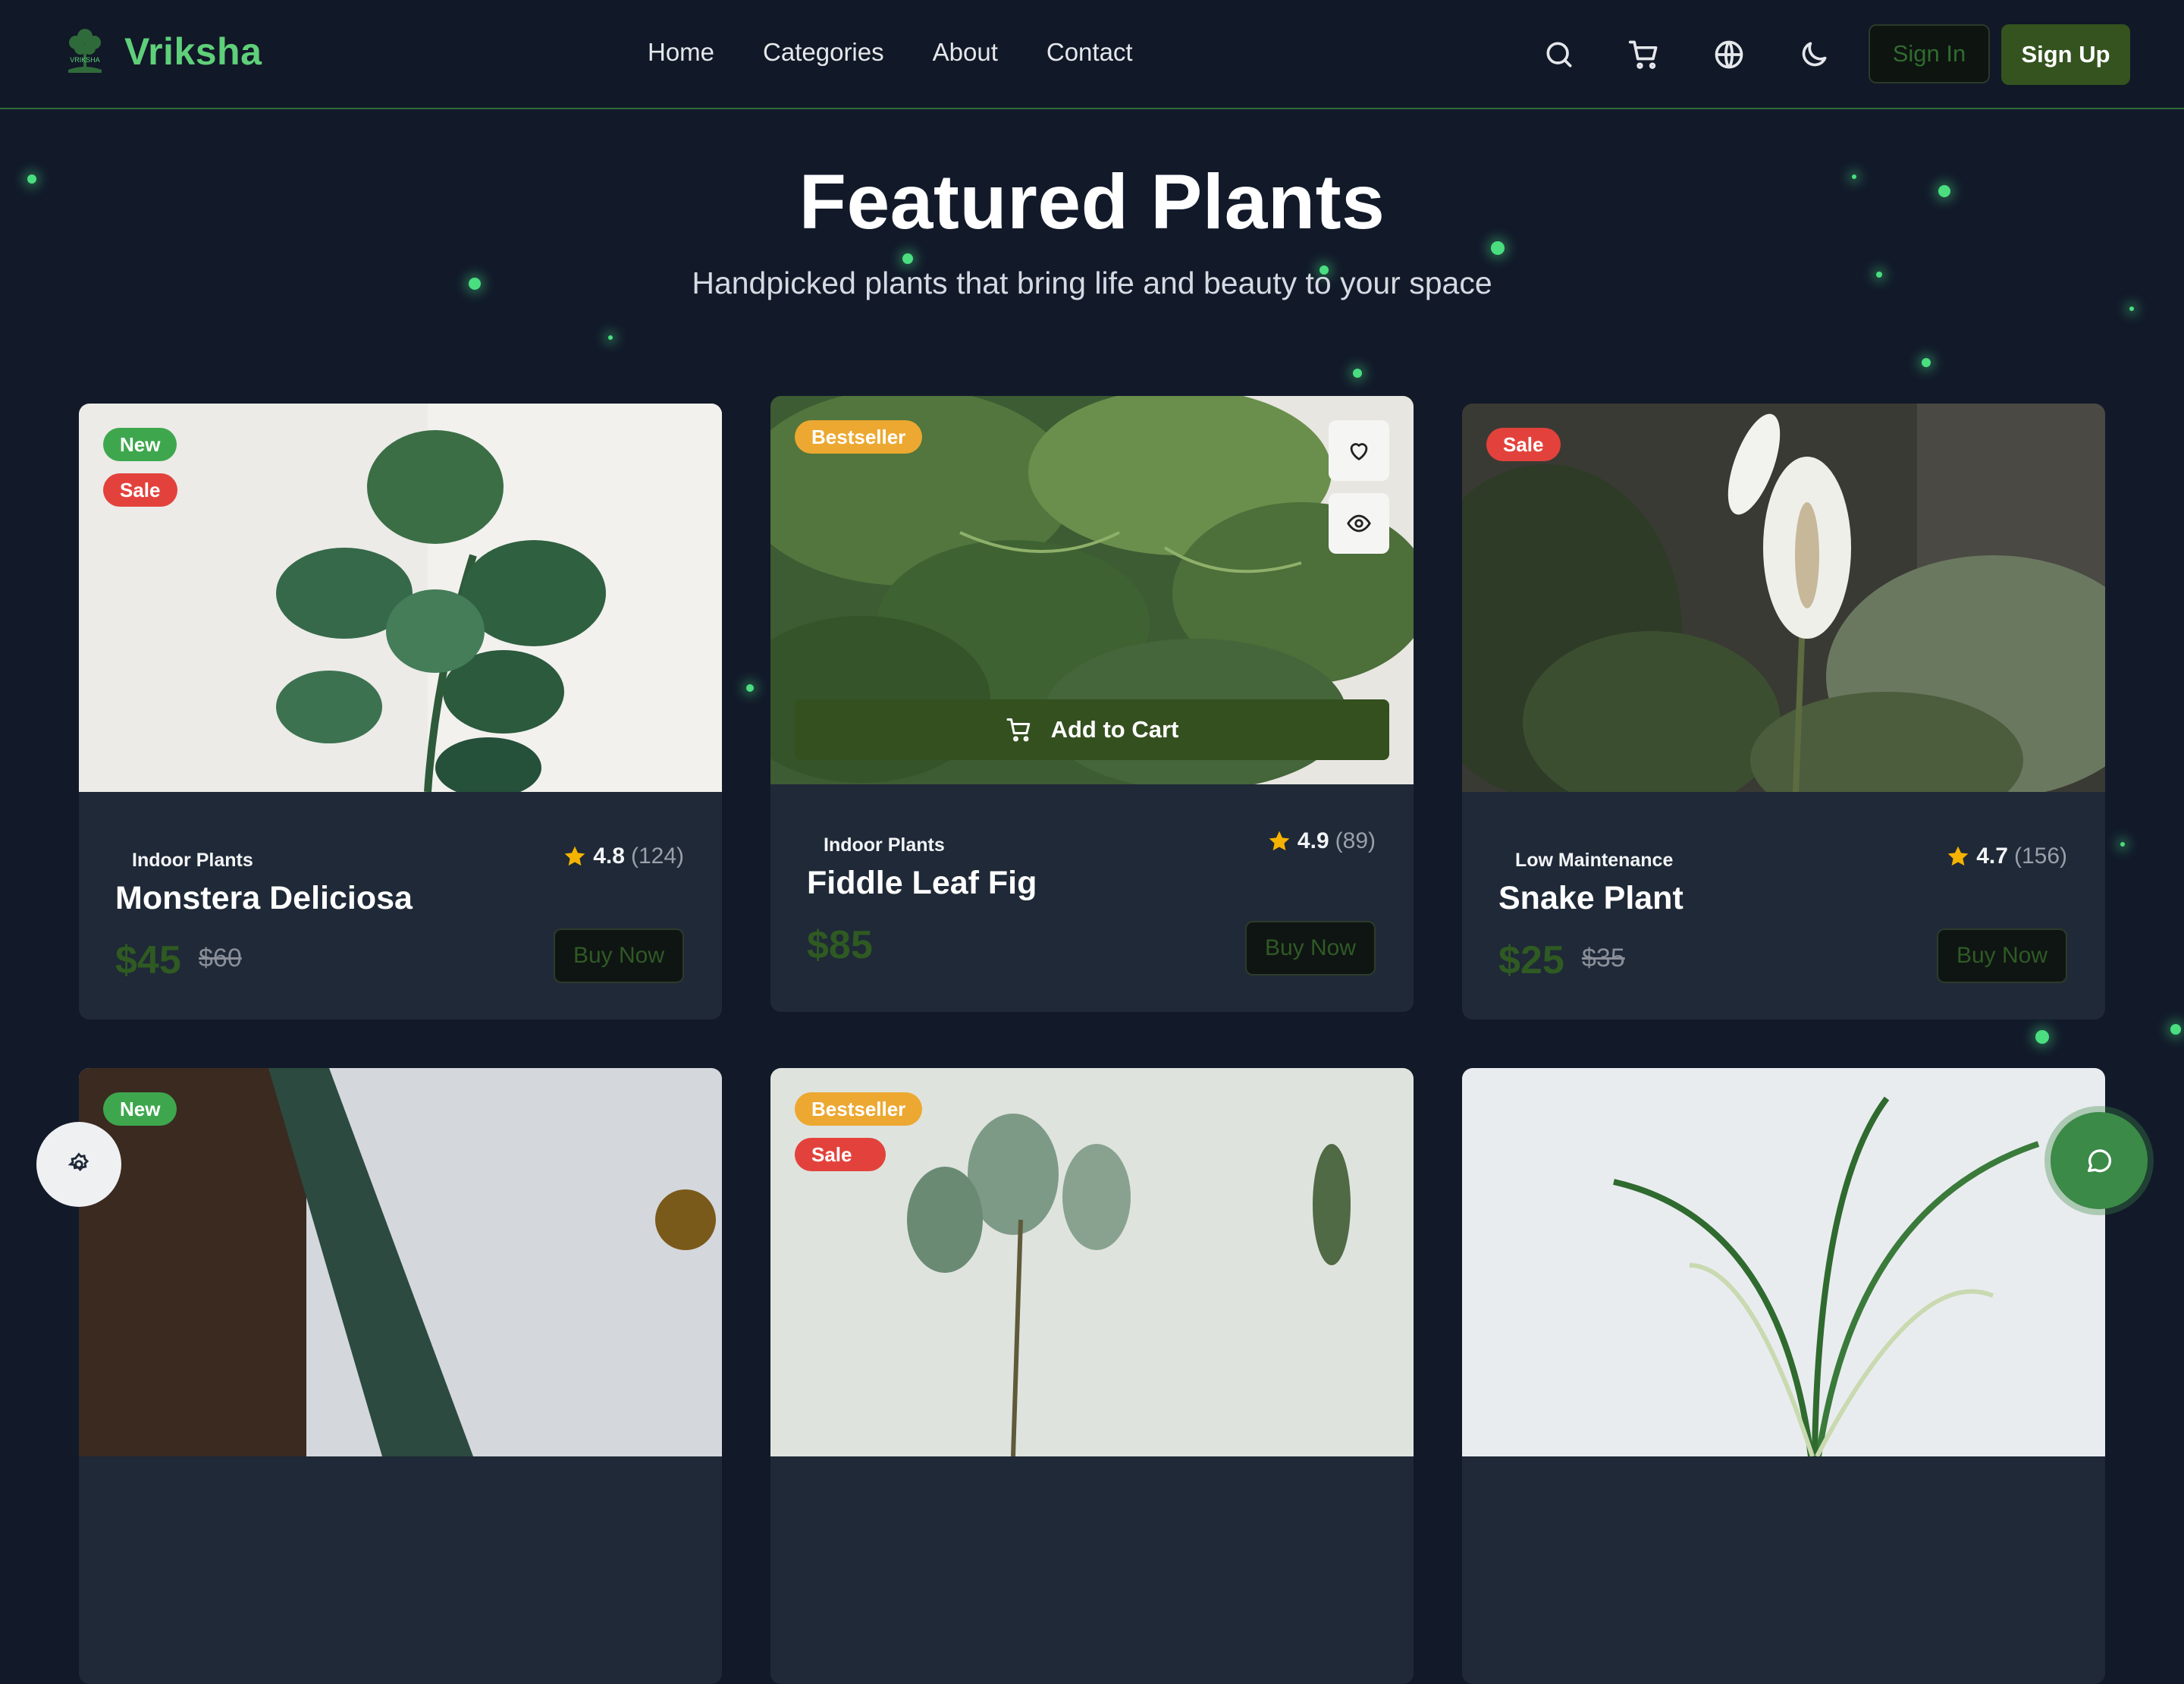 The width and height of the screenshot is (2184, 1684). What do you see at coordinates (1603, 958) in the screenshot?
I see `original-price: $35` at bounding box center [1603, 958].